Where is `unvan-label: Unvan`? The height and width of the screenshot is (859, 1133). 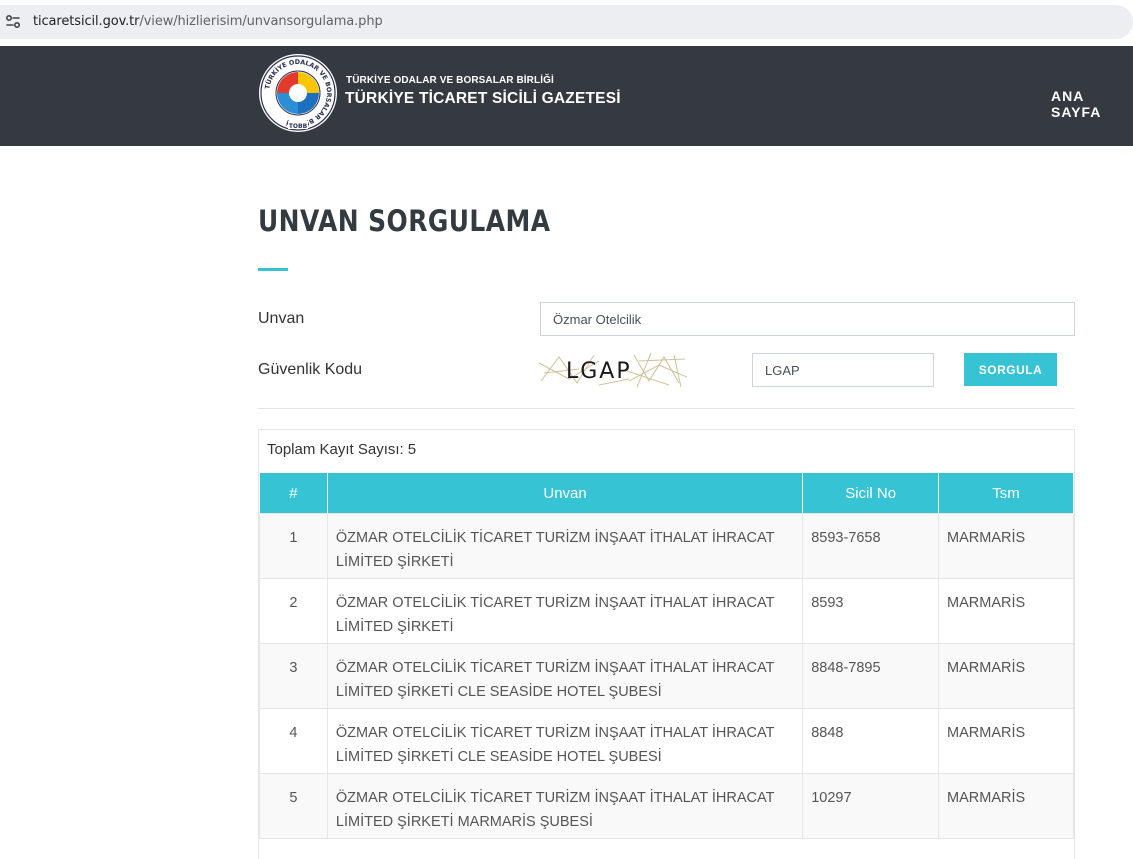 unvan-label: Unvan is located at coordinates (281, 318).